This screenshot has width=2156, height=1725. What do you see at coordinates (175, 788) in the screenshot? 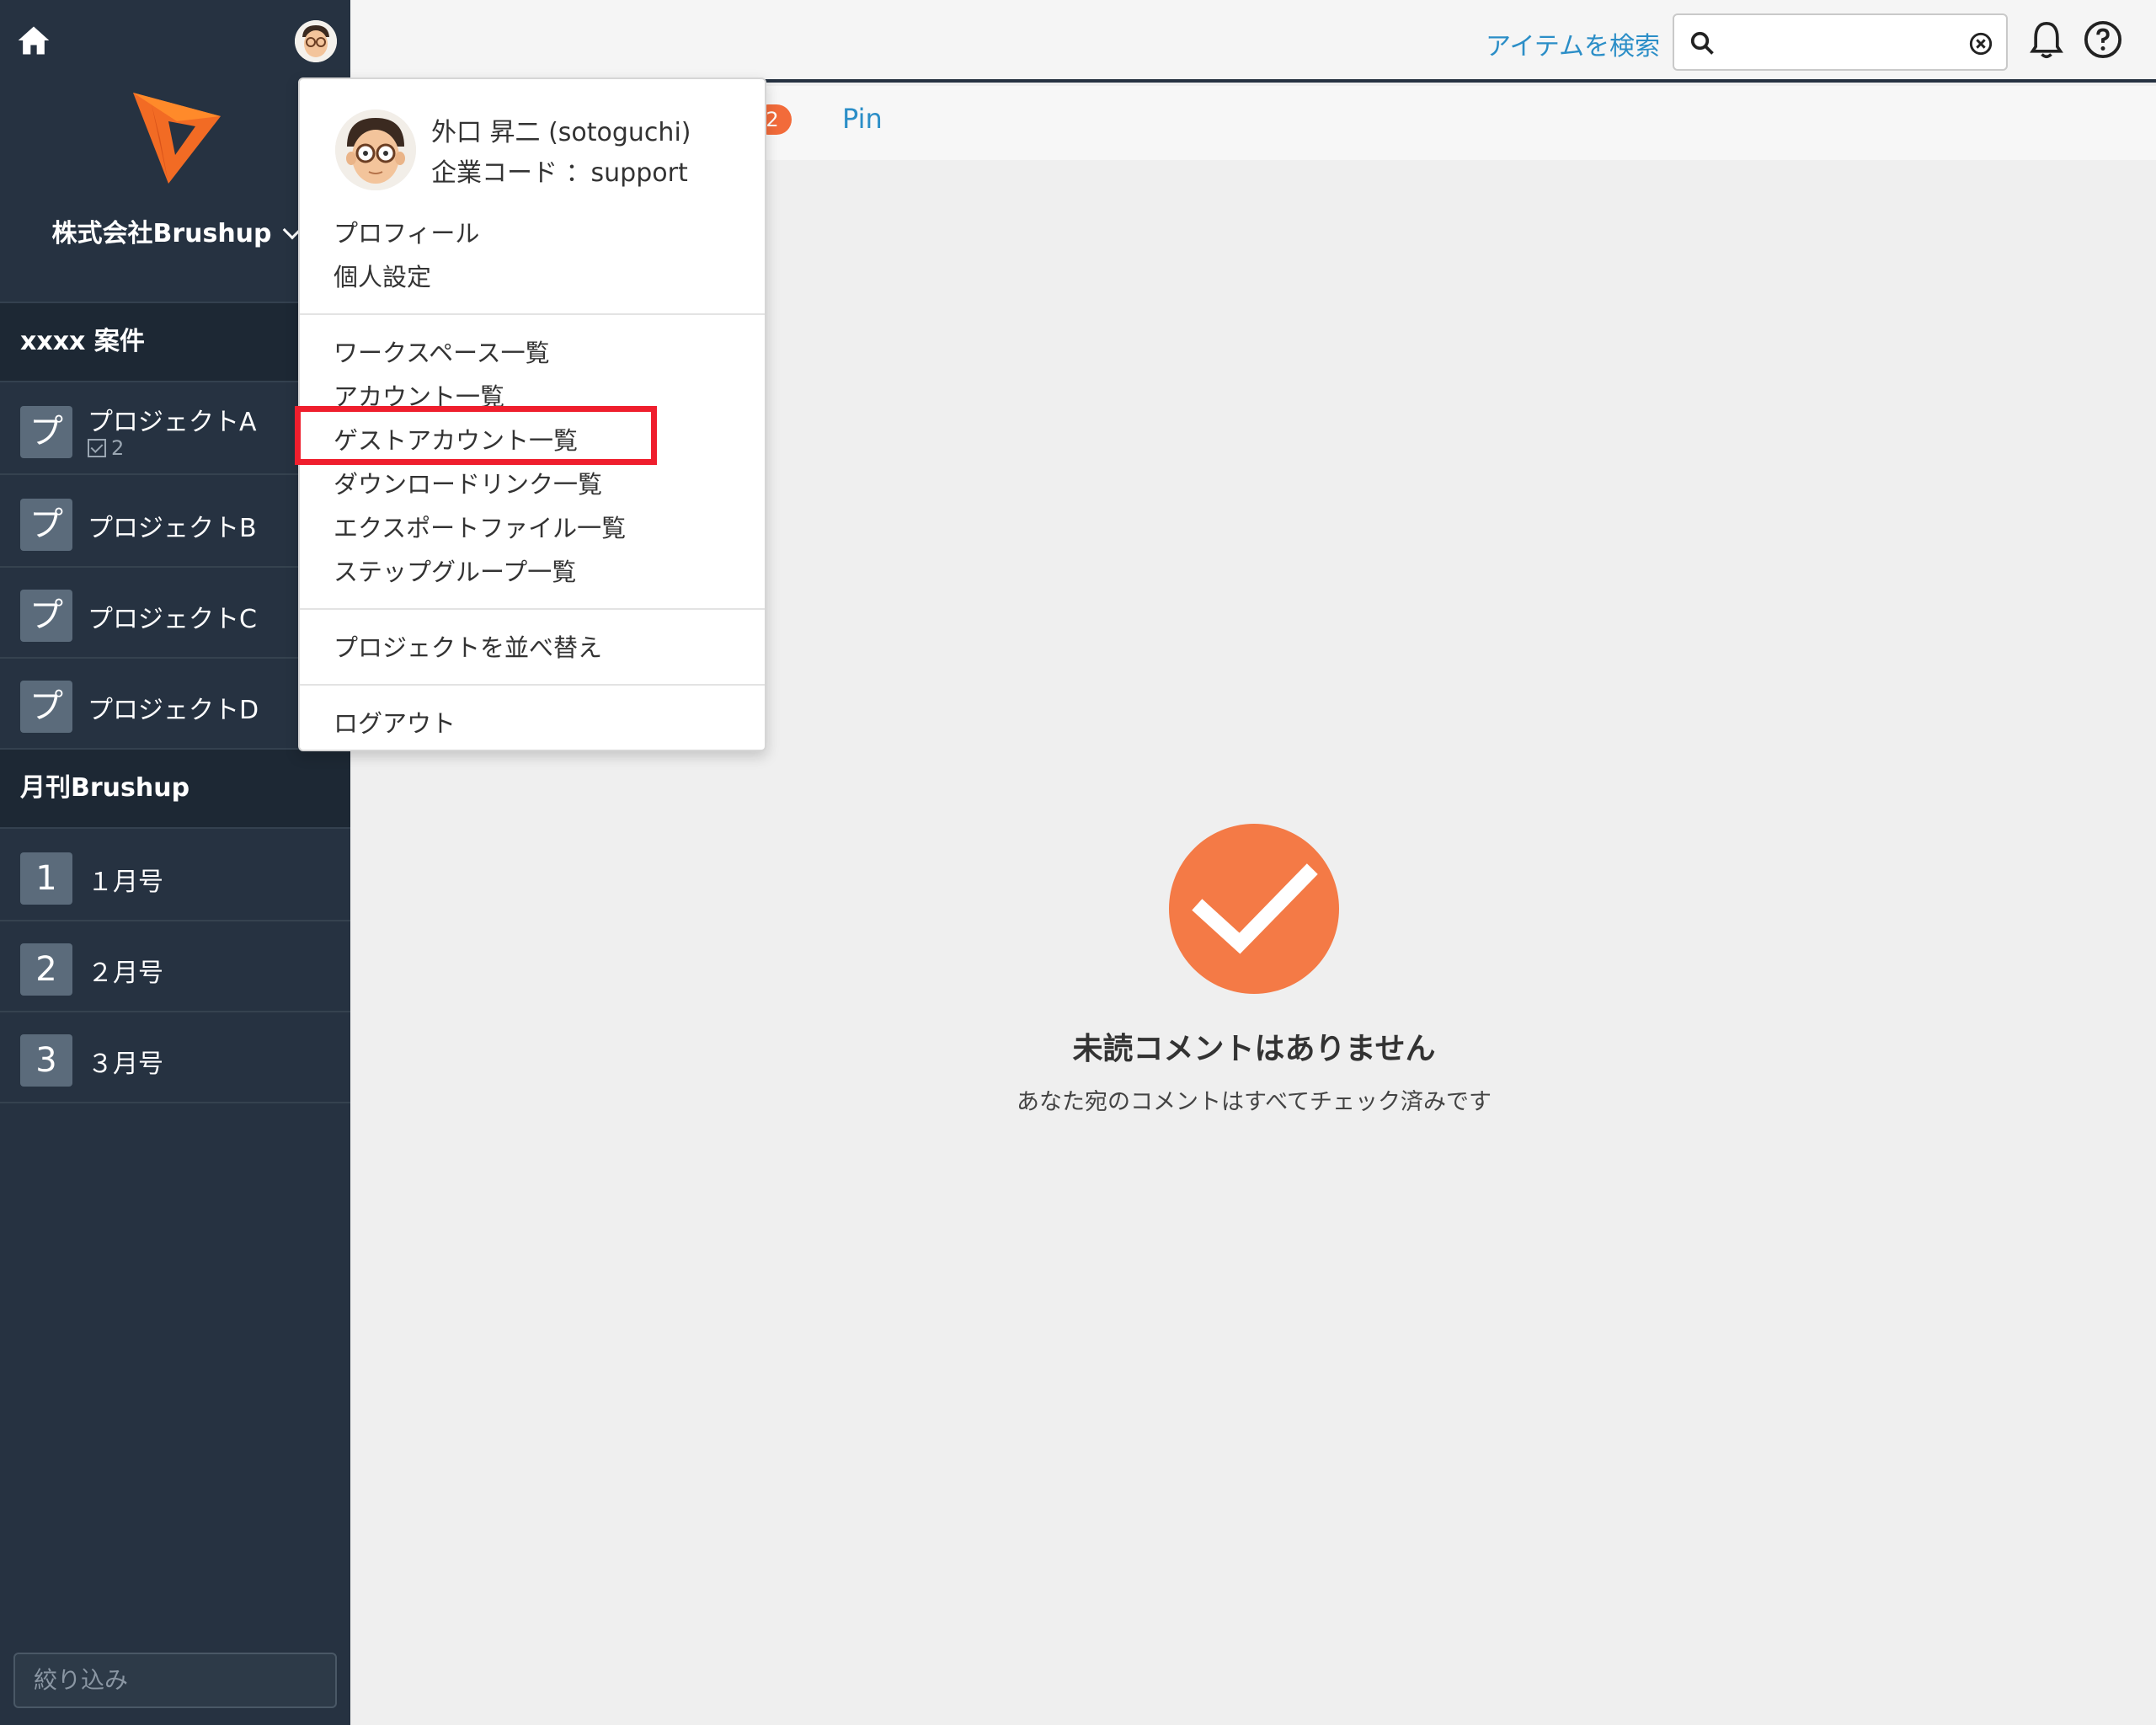
I see `group-header: 月刊Brushup` at bounding box center [175, 788].